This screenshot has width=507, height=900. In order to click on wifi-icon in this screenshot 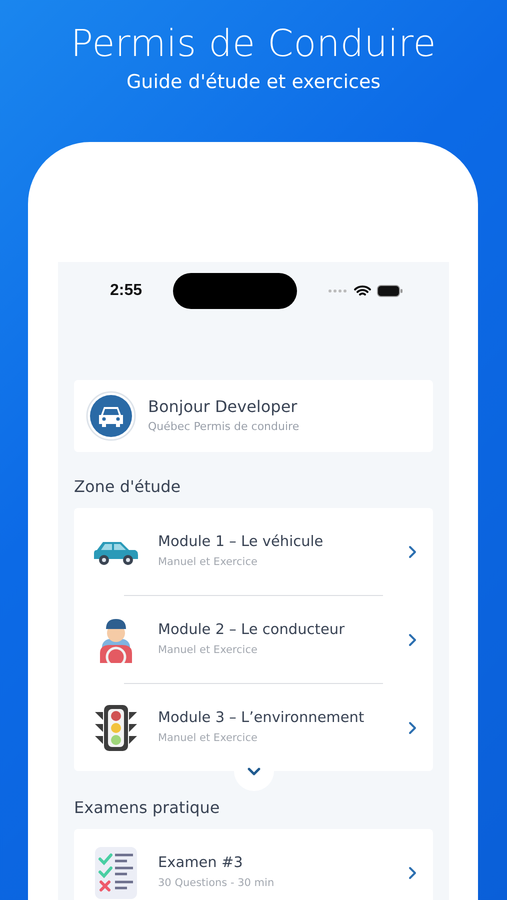, I will do `click(362, 291)`.